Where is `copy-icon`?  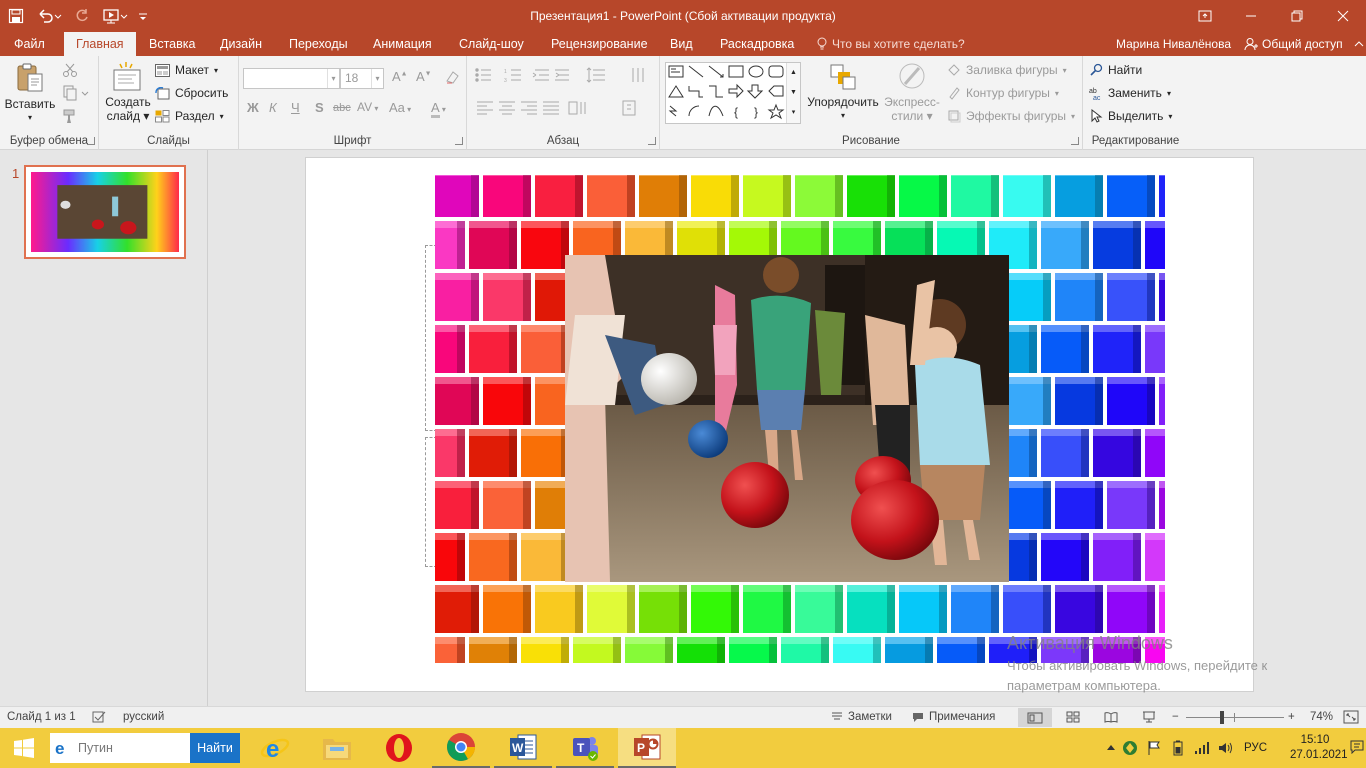 copy-icon is located at coordinates (76, 94).